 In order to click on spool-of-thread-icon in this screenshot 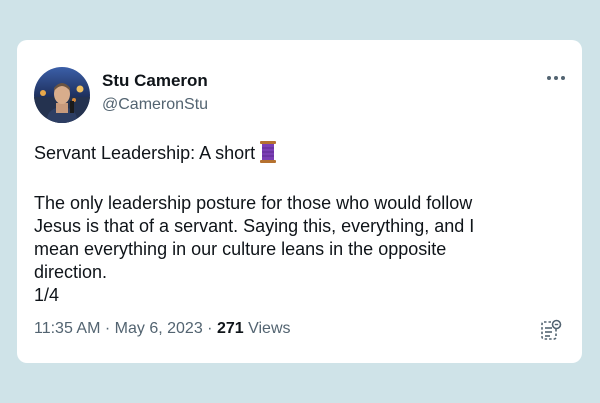, I will do `click(268, 155)`.